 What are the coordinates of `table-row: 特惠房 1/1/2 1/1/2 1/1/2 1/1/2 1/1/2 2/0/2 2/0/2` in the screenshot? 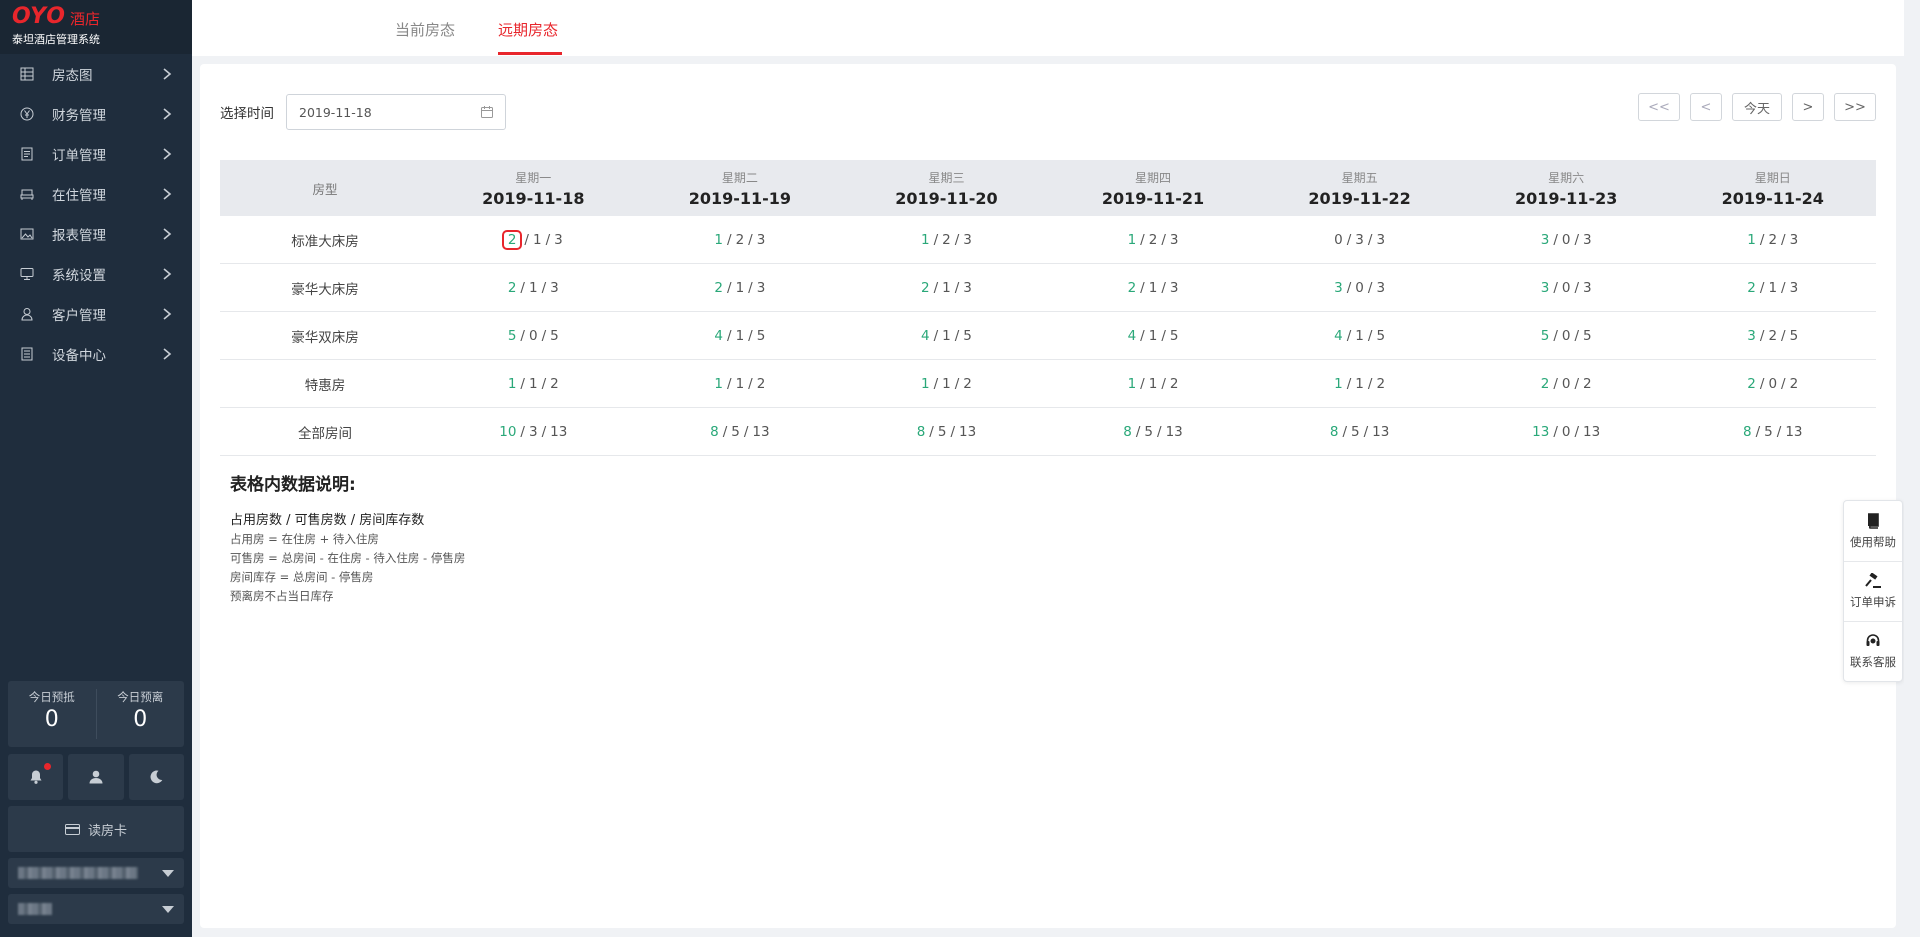 It's located at (1048, 384).